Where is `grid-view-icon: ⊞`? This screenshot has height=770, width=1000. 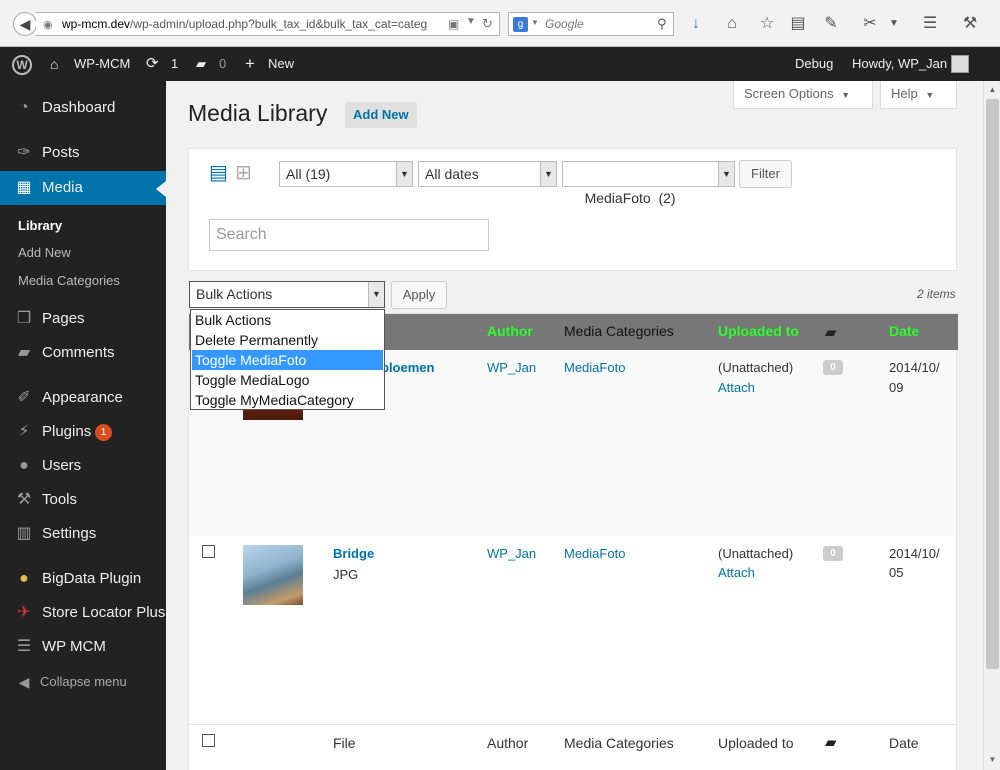
grid-view-icon: ⊞ is located at coordinates (243, 173).